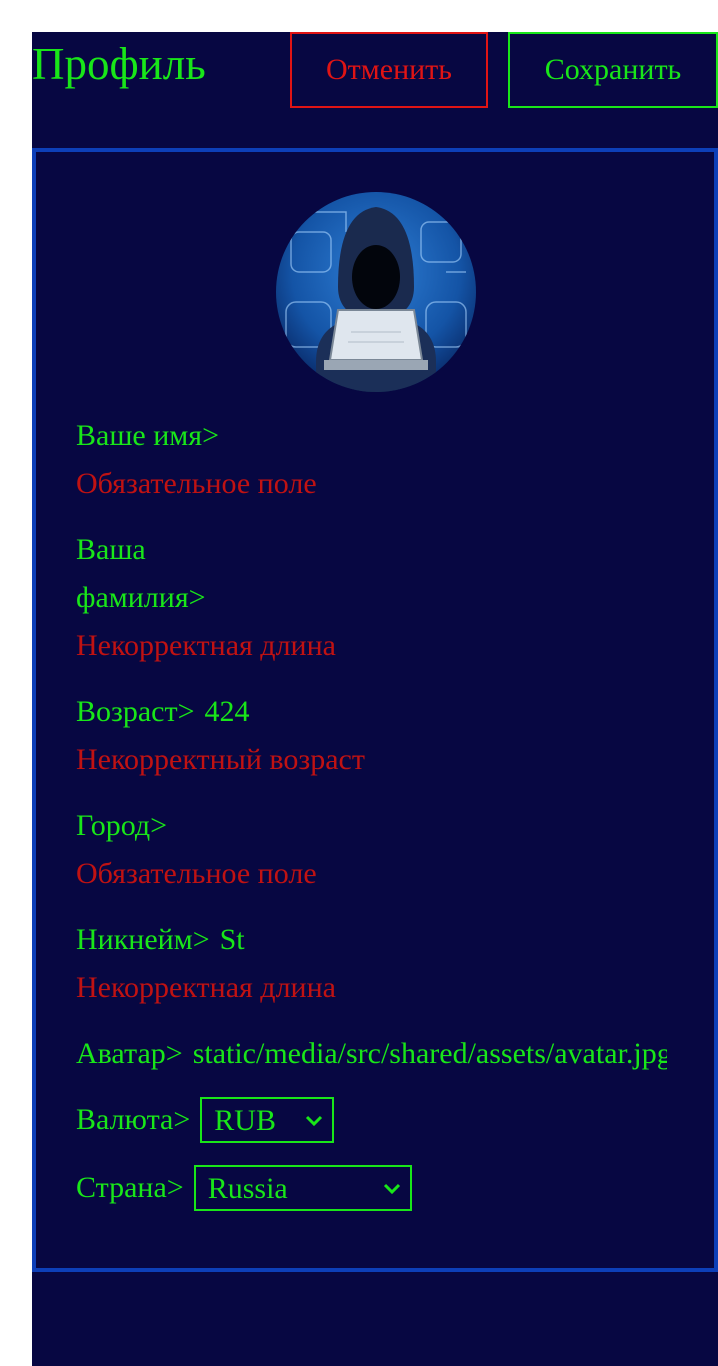  Describe the element at coordinates (232, 940) in the screenshot. I see `username-input: St` at that location.